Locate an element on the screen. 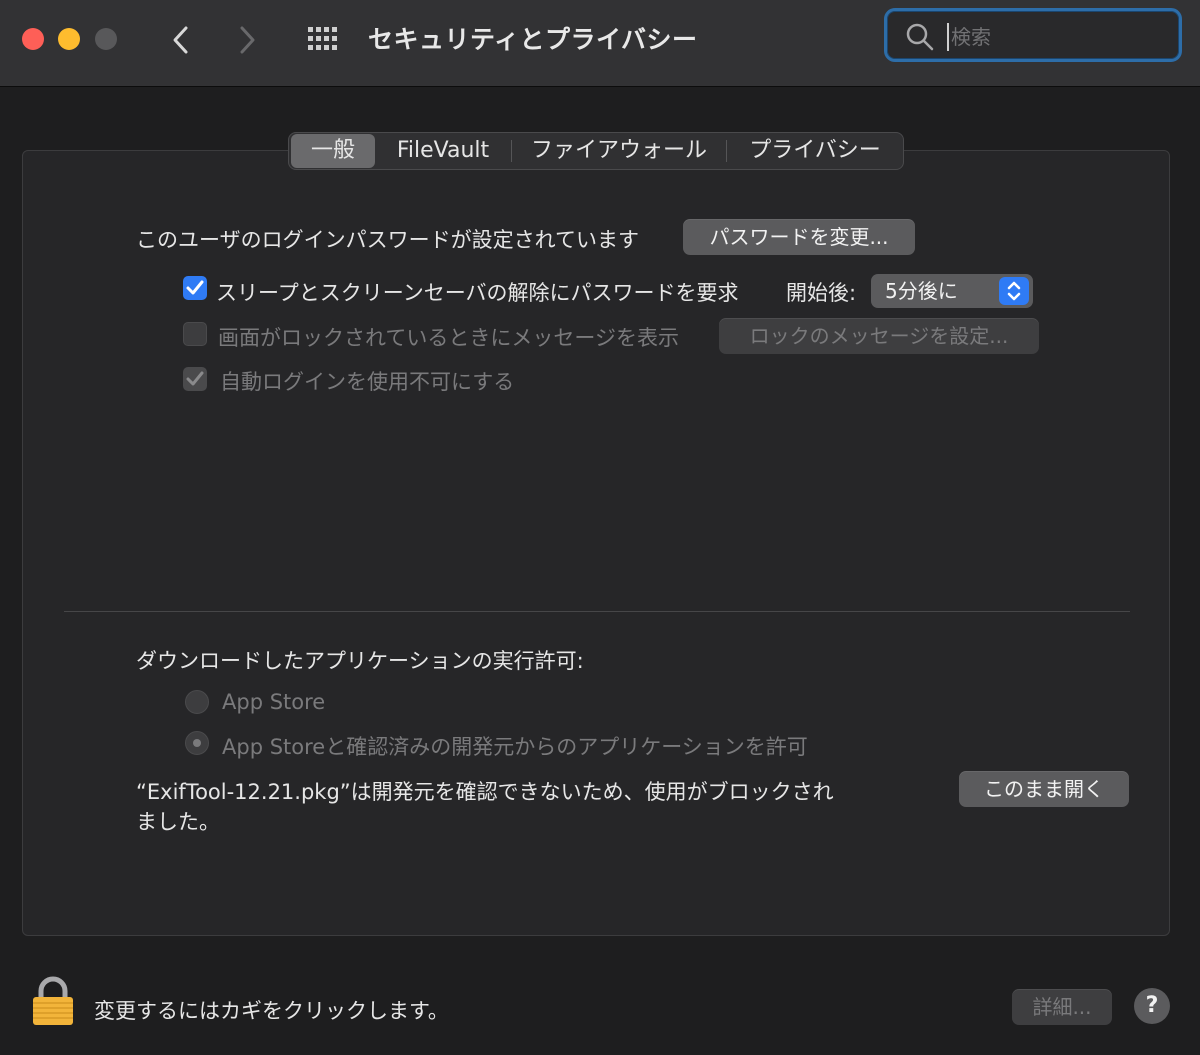  search-field: 検索 is located at coordinates (1033, 35).